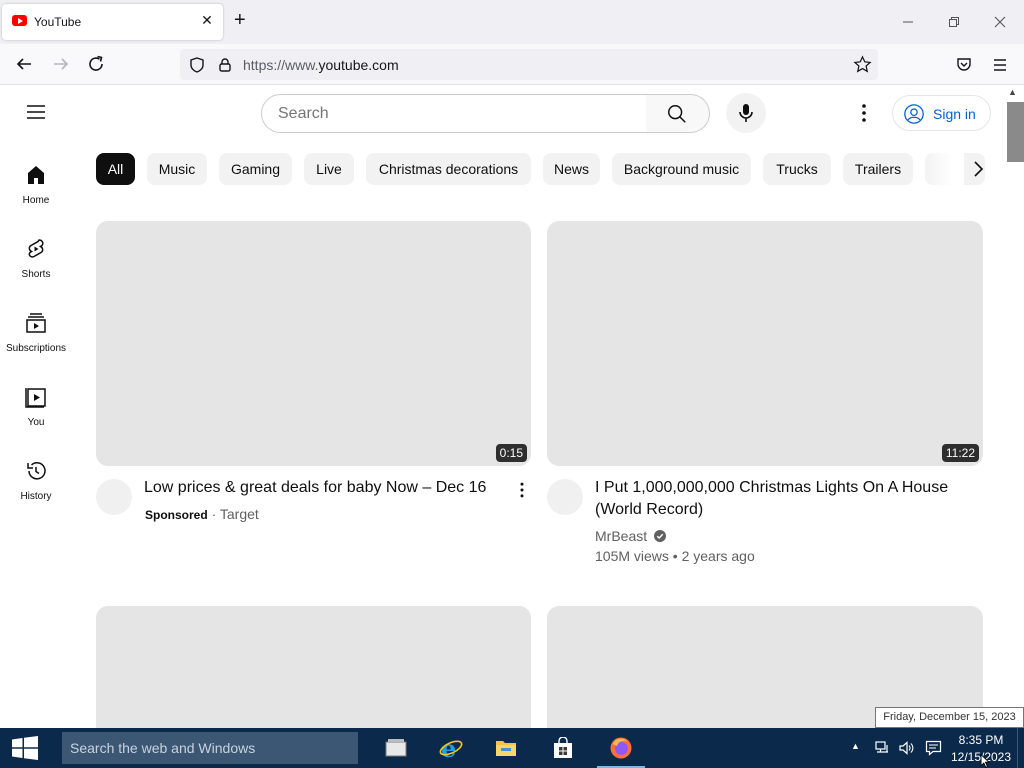 The image size is (1024, 768). I want to click on guide-menu-icon, so click(36, 112).